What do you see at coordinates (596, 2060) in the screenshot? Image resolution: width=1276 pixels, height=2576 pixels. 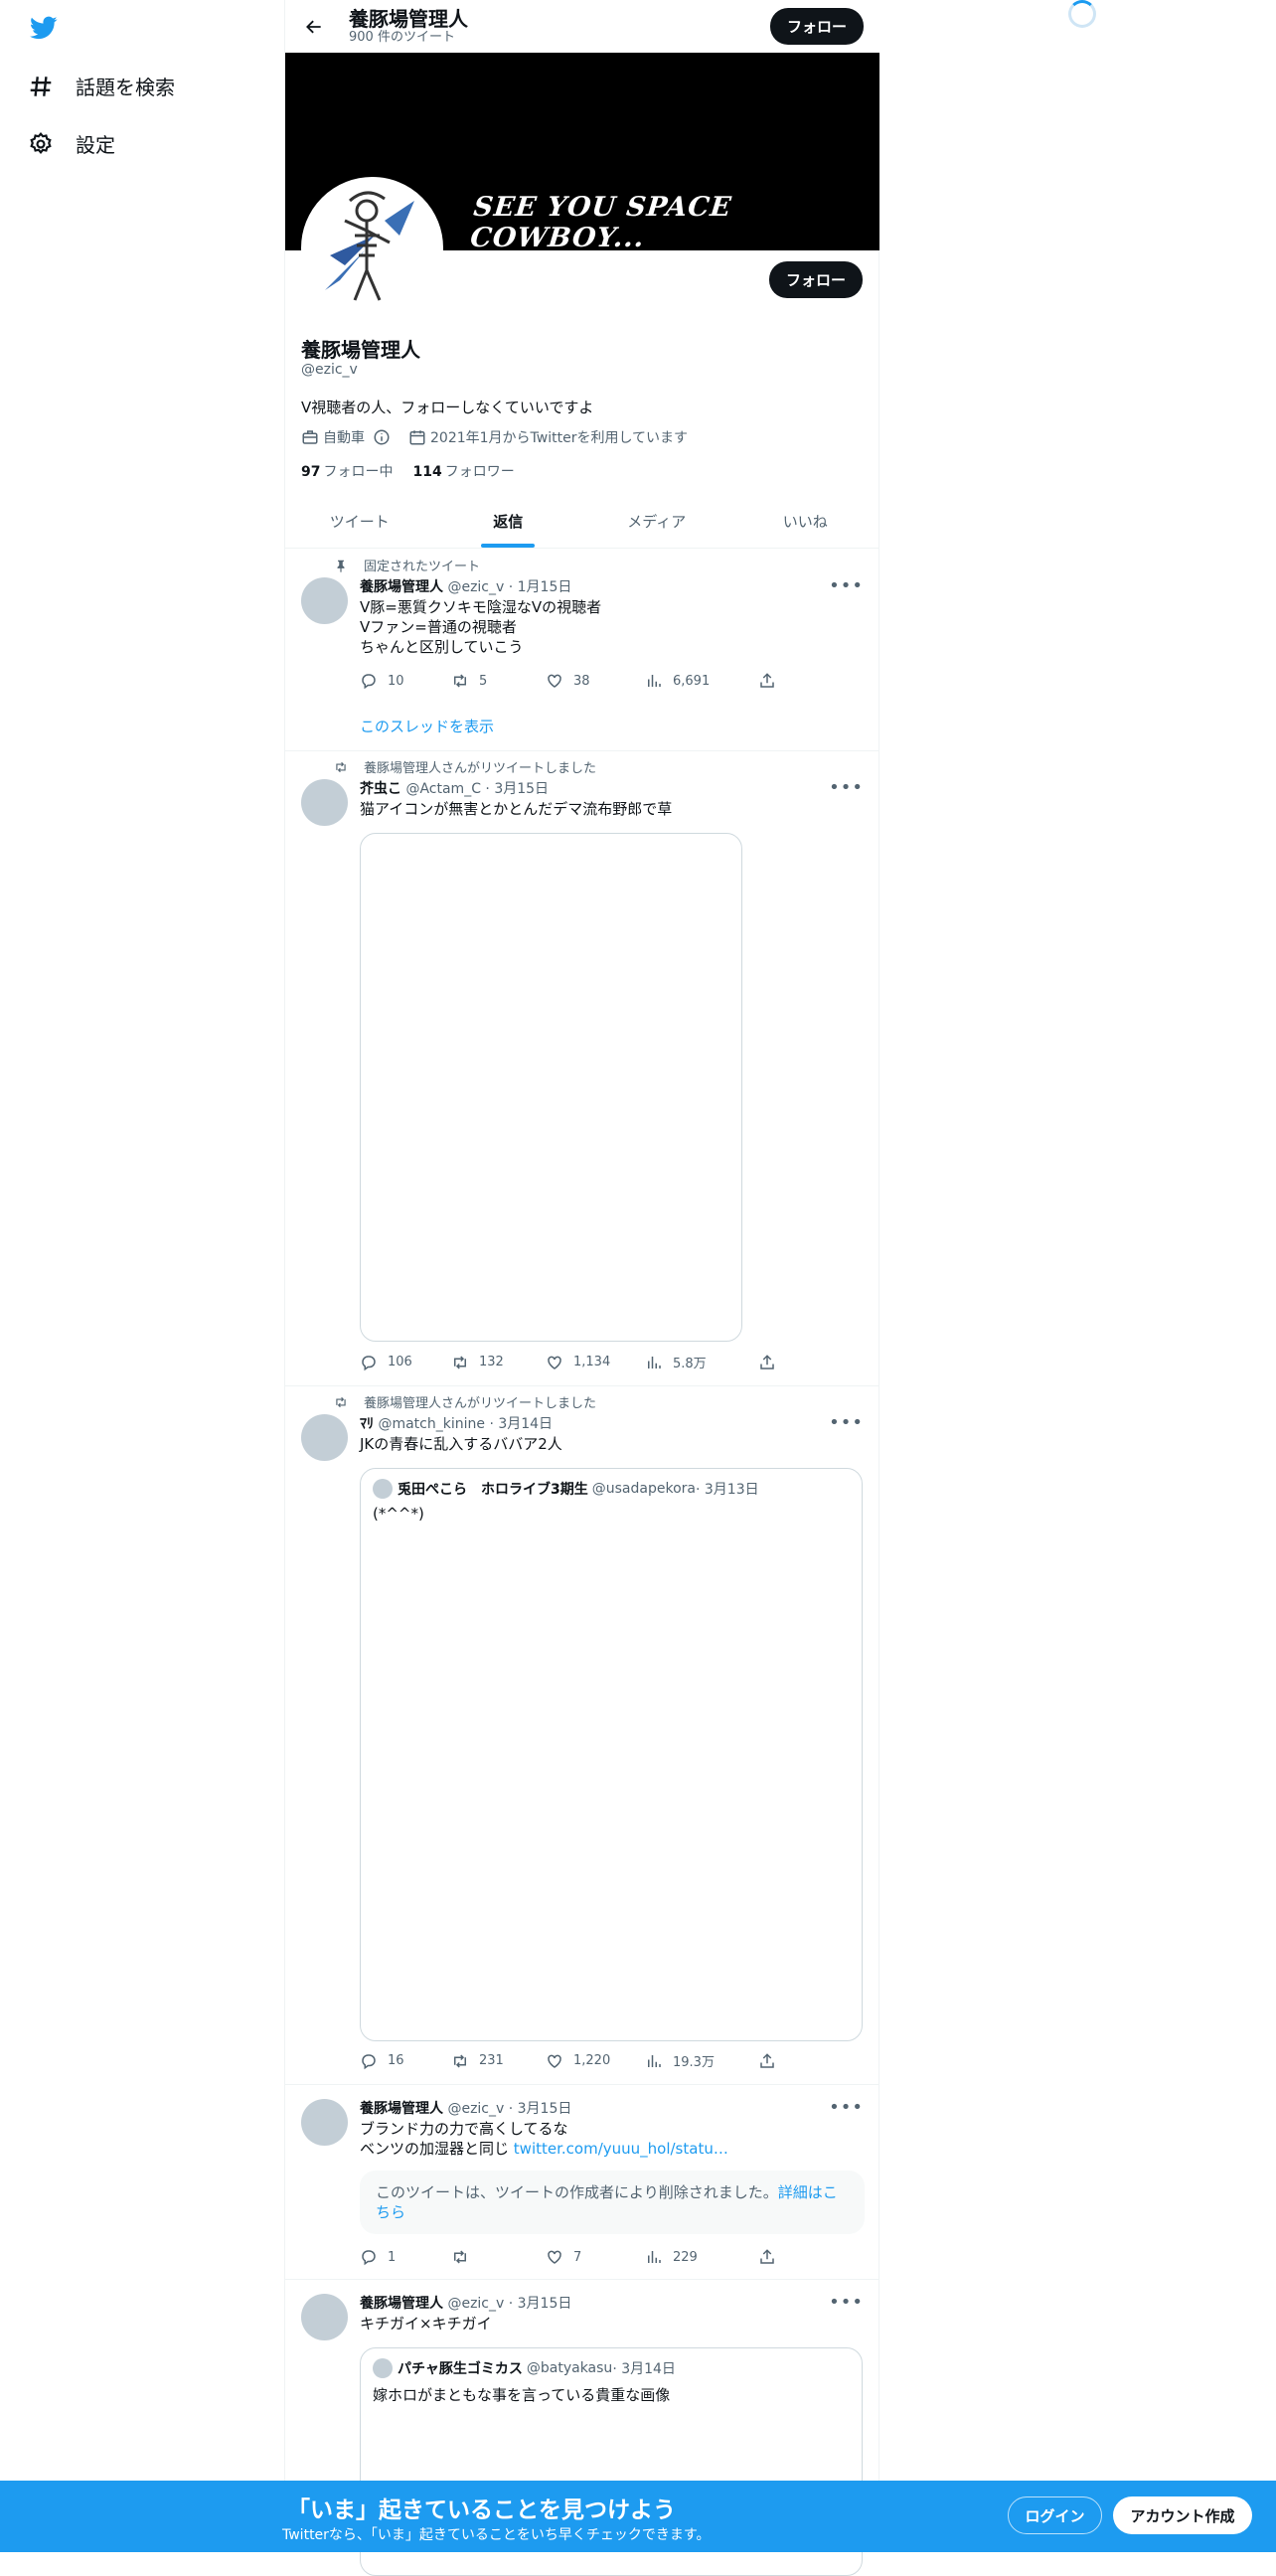 I see `like-button: 1,220` at bounding box center [596, 2060].